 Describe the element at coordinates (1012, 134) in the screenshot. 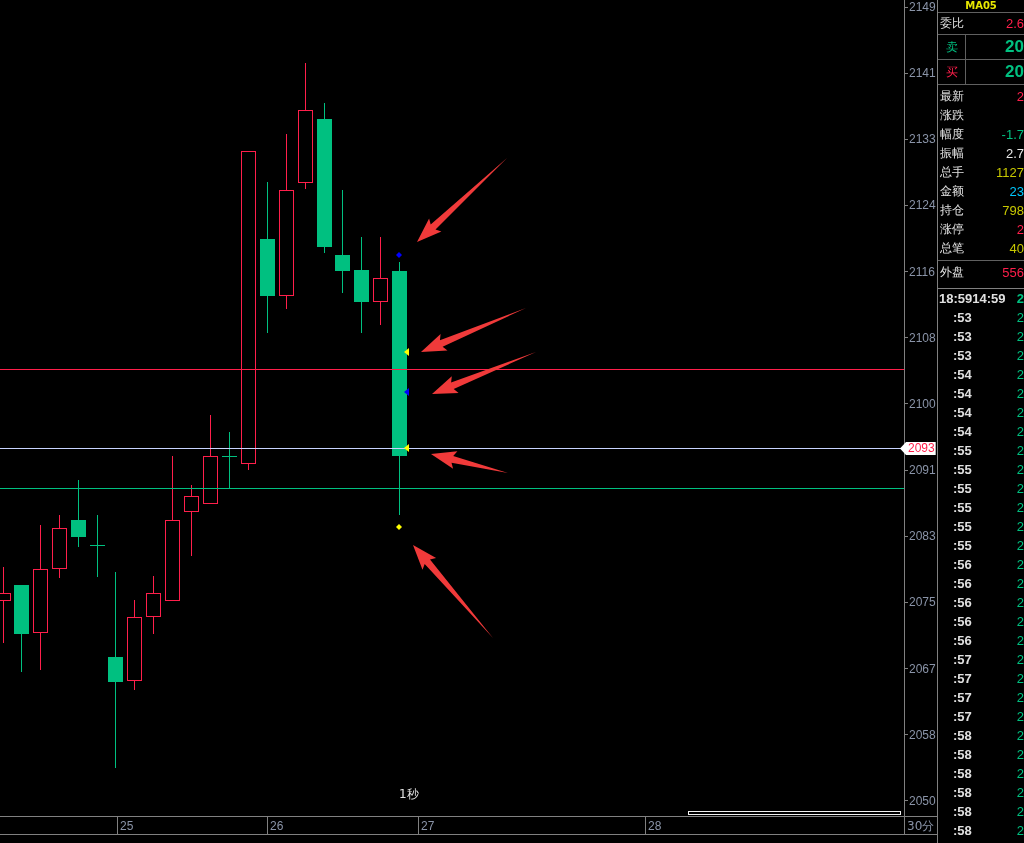

I see `field-value: -1.7` at that location.